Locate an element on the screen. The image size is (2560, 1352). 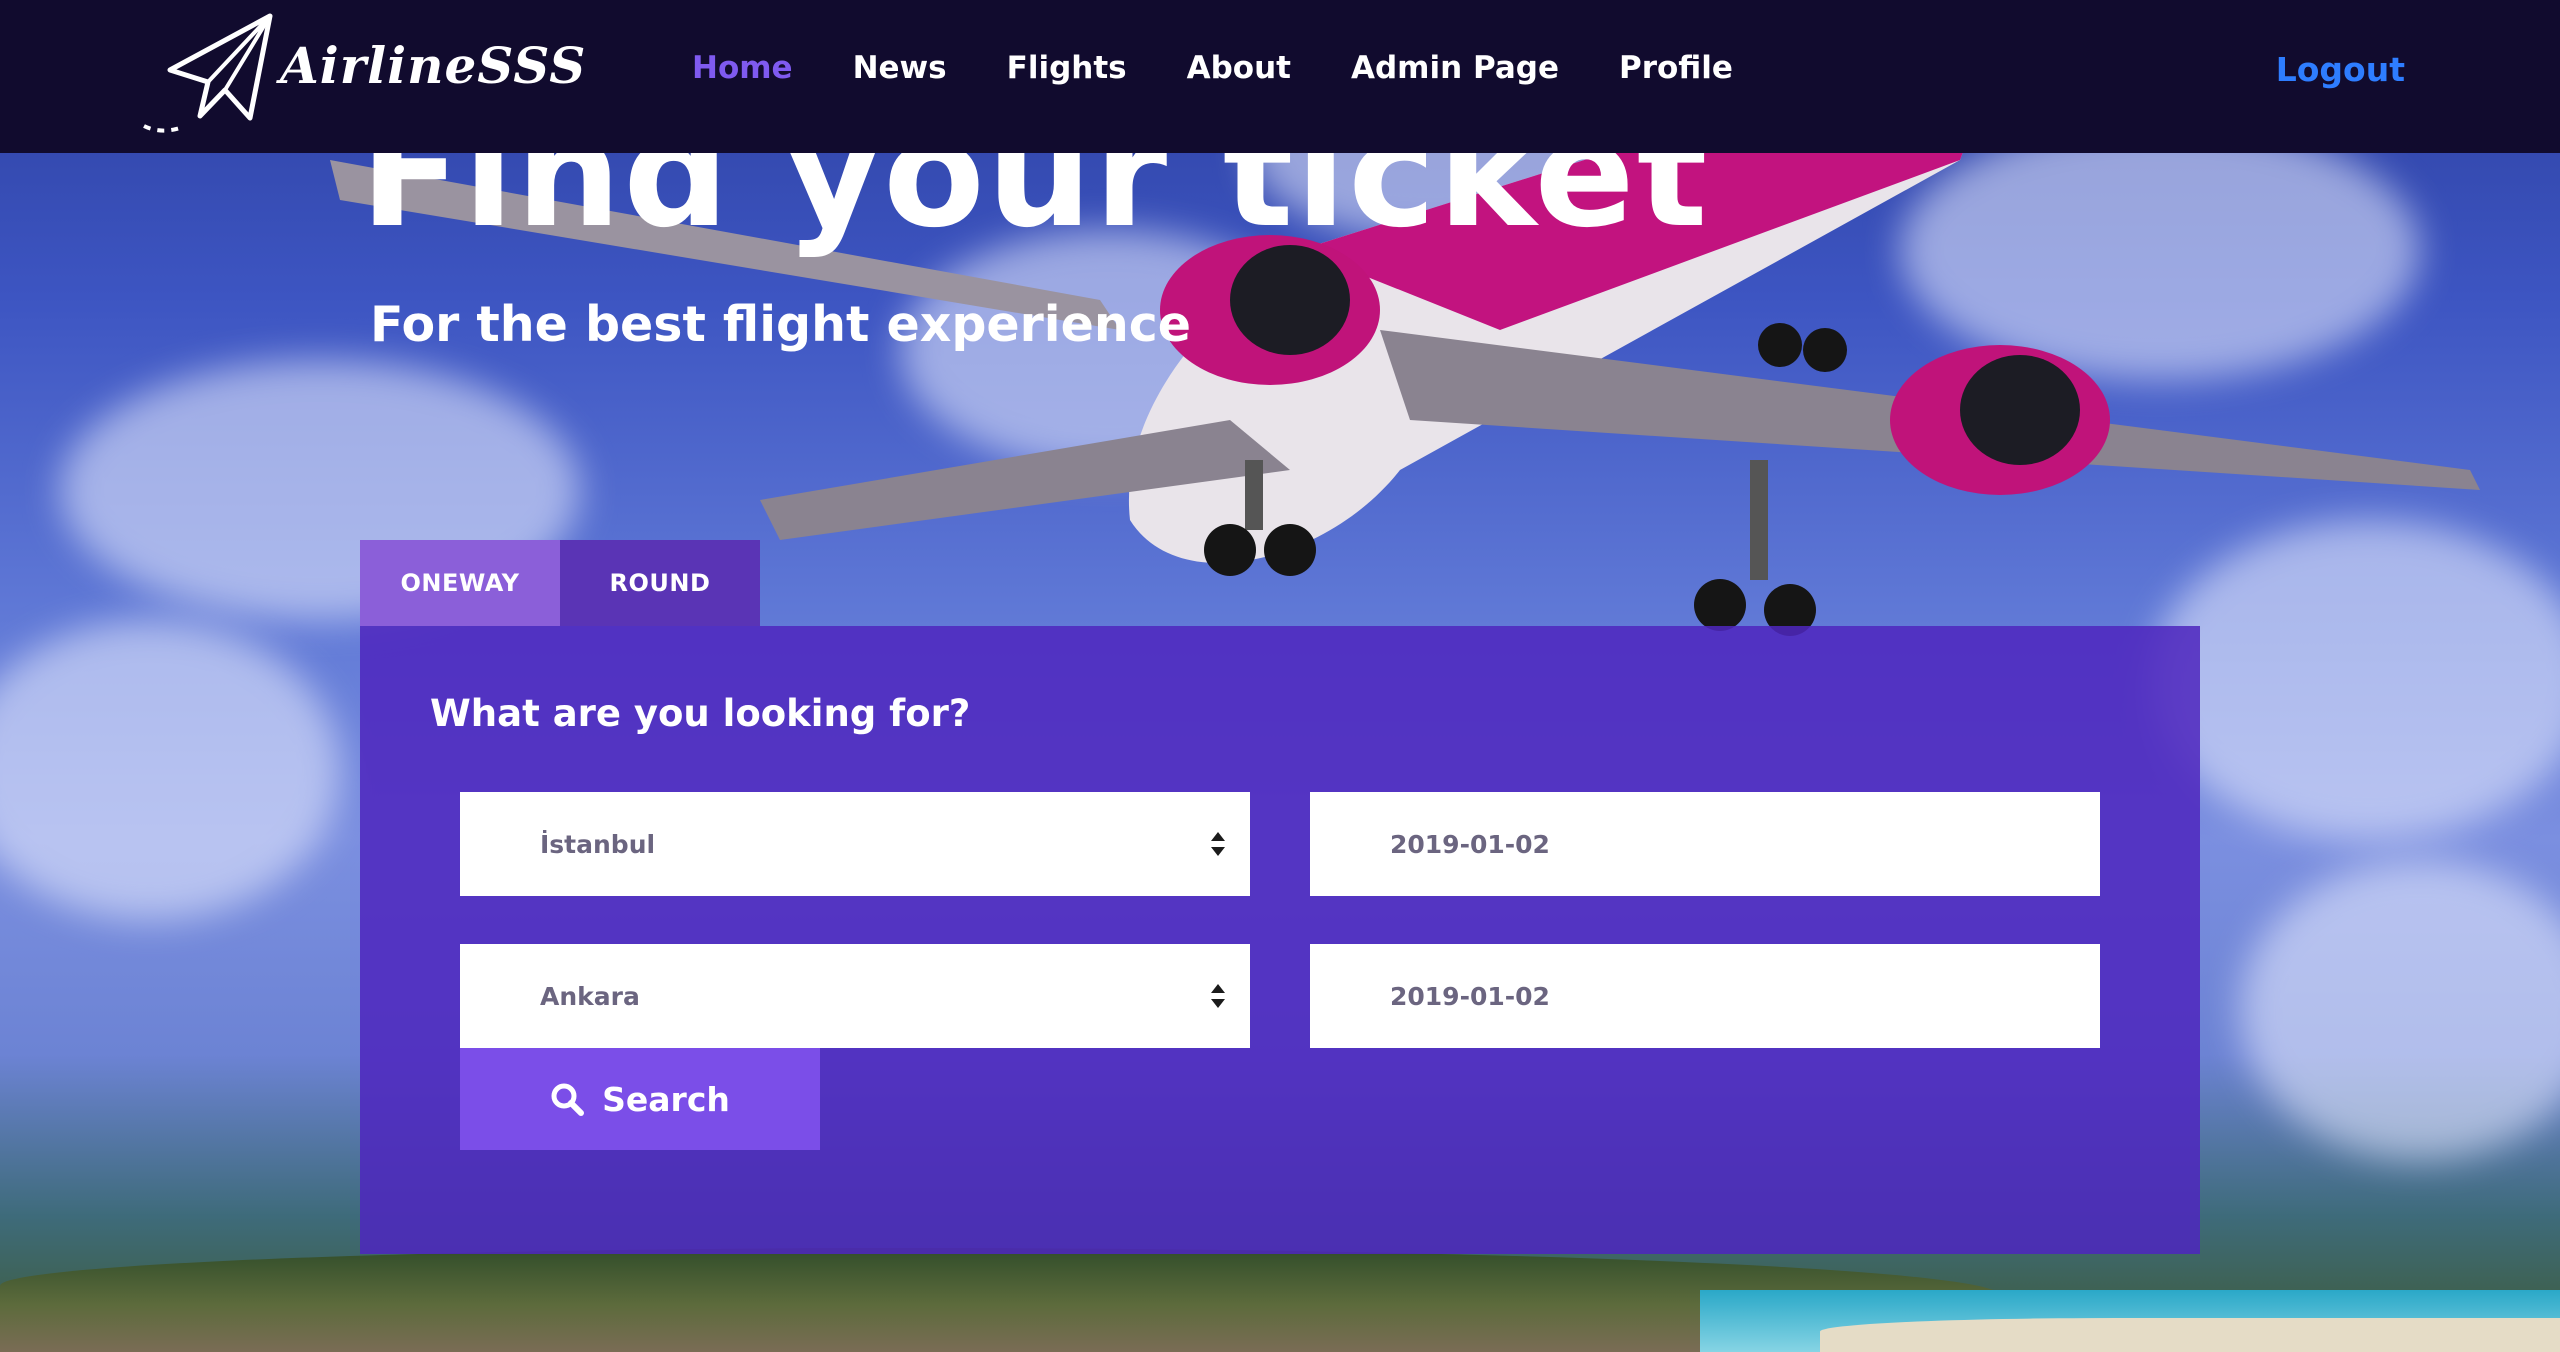
return-date-value: 2019-01-02 is located at coordinates (1470, 996).